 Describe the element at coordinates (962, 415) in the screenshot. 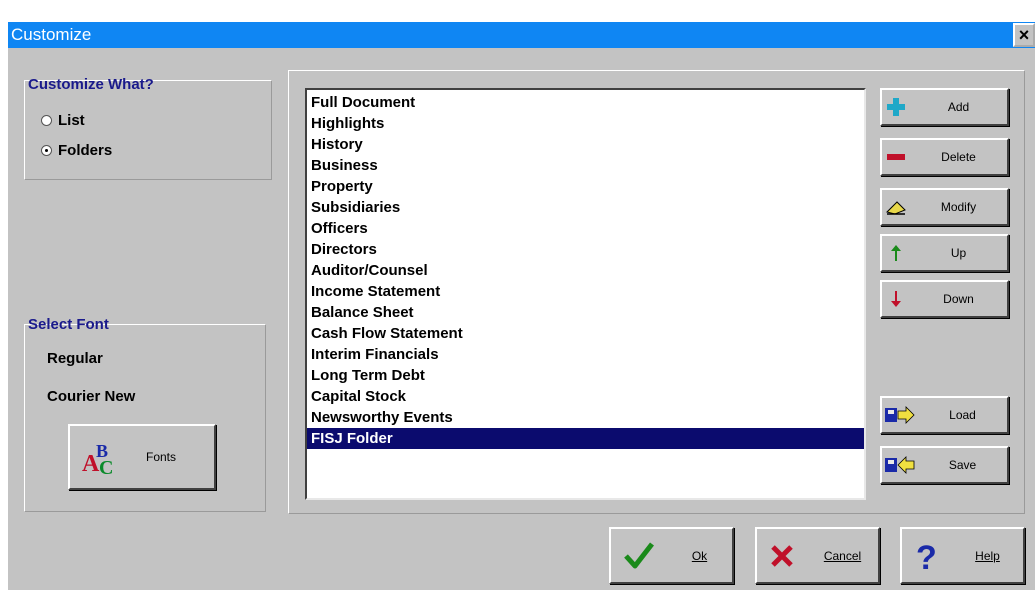

I see `load-button-label: Load` at that location.